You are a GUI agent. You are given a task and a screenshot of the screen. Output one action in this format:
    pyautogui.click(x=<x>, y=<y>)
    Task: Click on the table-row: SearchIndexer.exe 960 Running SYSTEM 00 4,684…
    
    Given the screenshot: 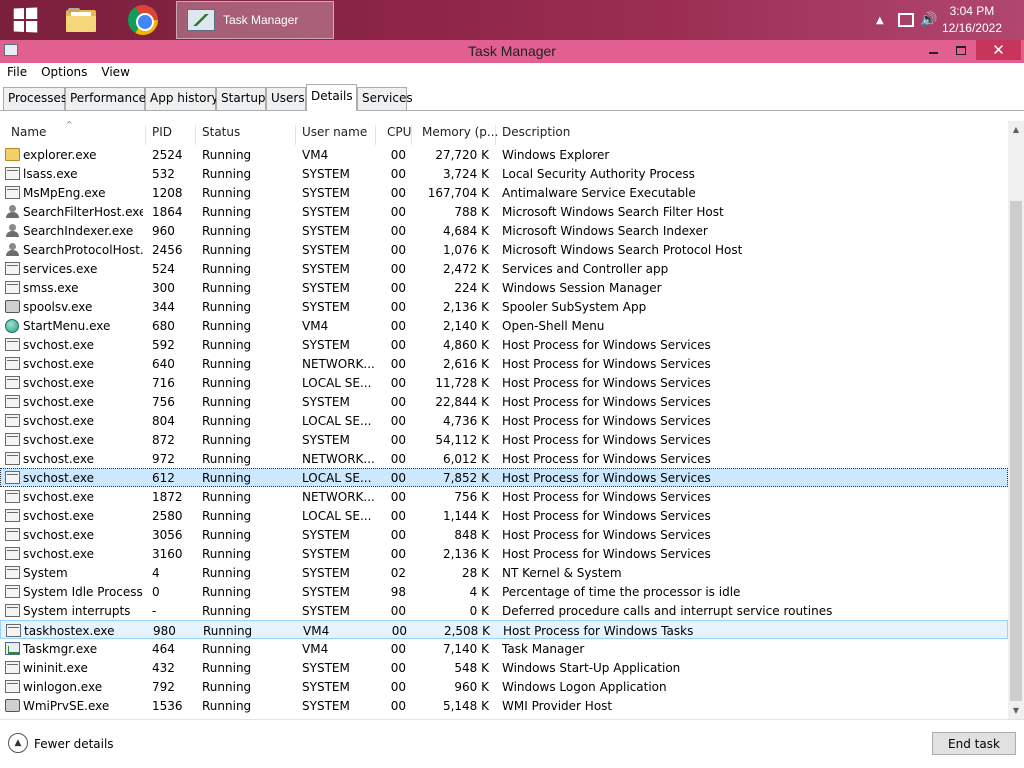 What is the action you would take?
    pyautogui.click(x=504, y=230)
    